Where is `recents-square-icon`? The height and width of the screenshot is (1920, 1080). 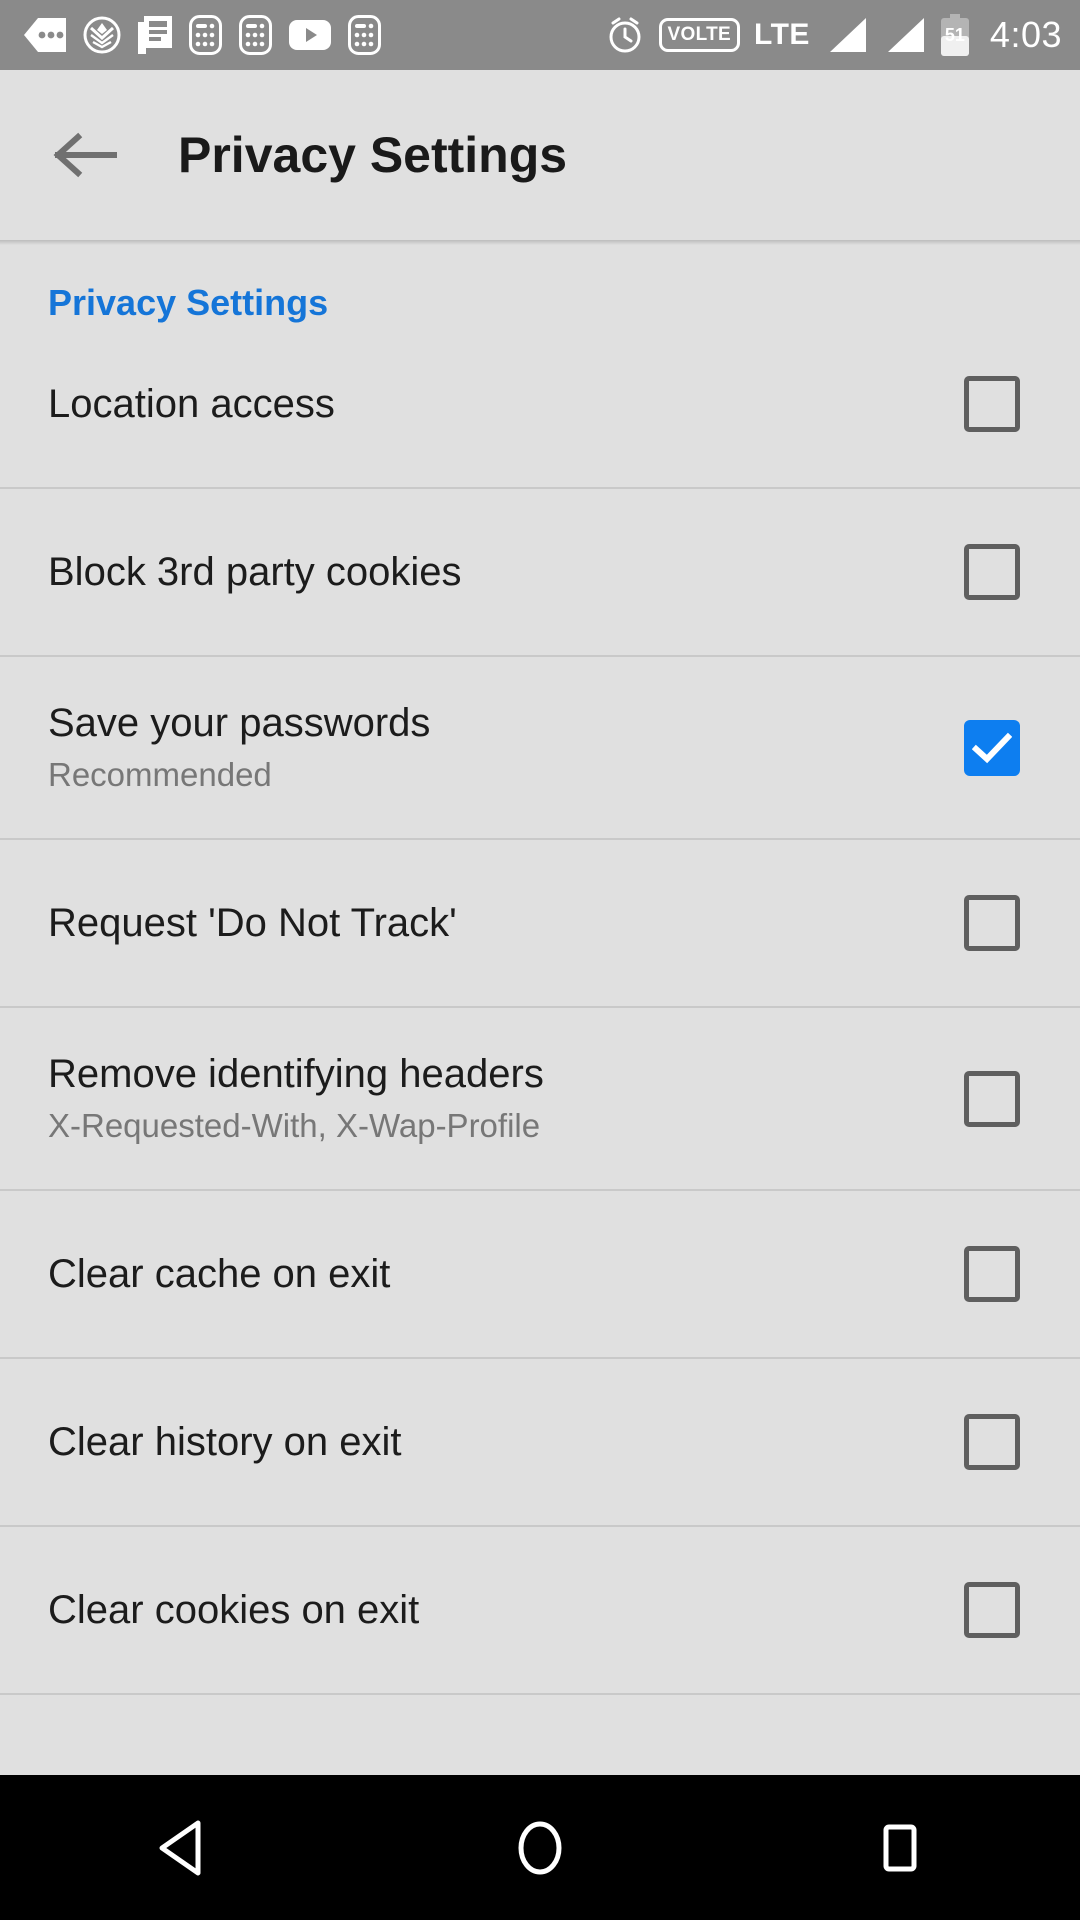 recents-square-icon is located at coordinates (900, 1847).